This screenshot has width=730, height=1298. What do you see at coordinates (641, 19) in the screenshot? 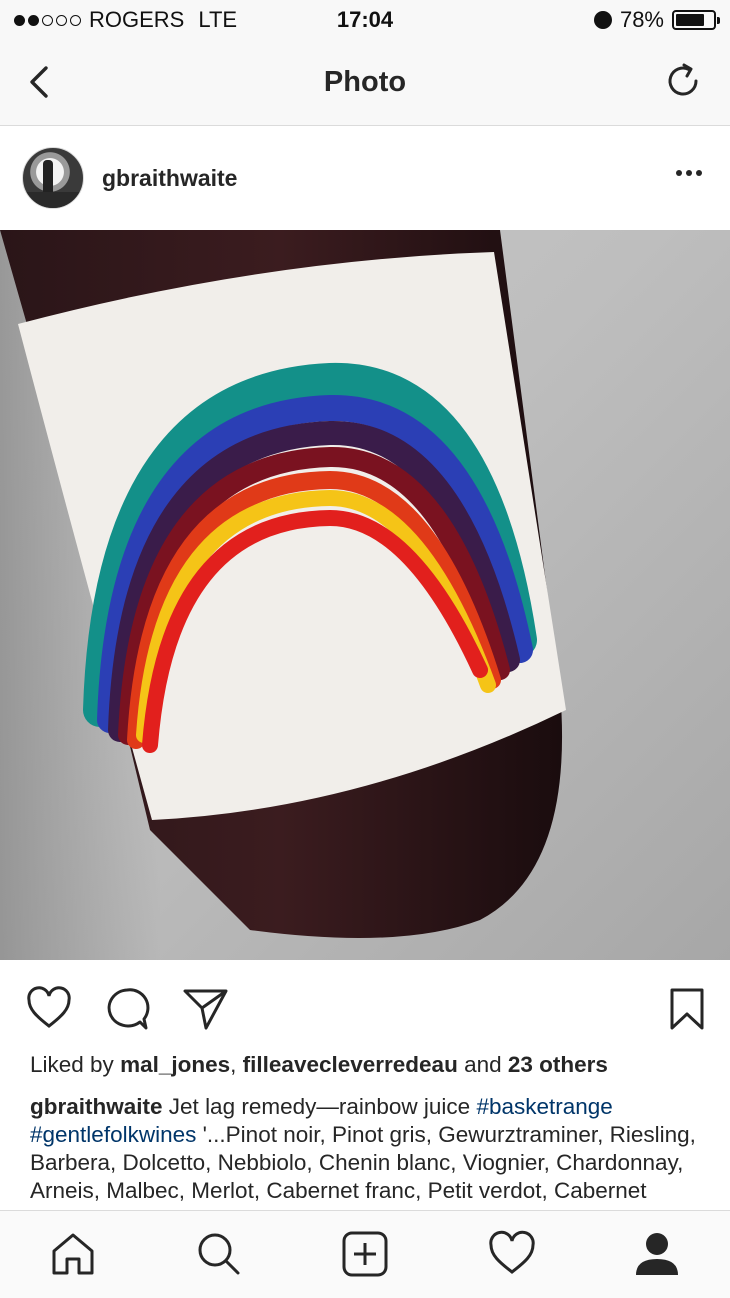
I see `battery-percentage: 78%` at bounding box center [641, 19].